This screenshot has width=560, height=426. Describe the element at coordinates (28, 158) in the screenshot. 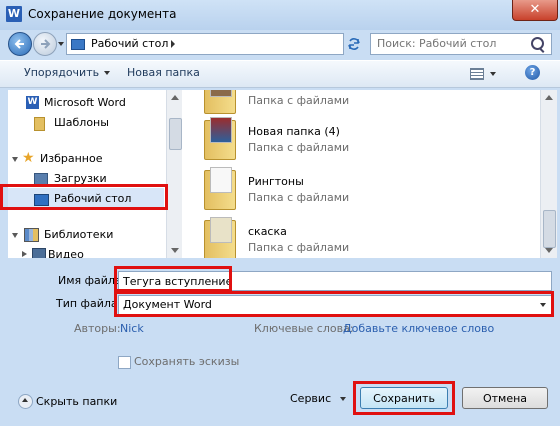

I see `star-icon: ★` at that location.